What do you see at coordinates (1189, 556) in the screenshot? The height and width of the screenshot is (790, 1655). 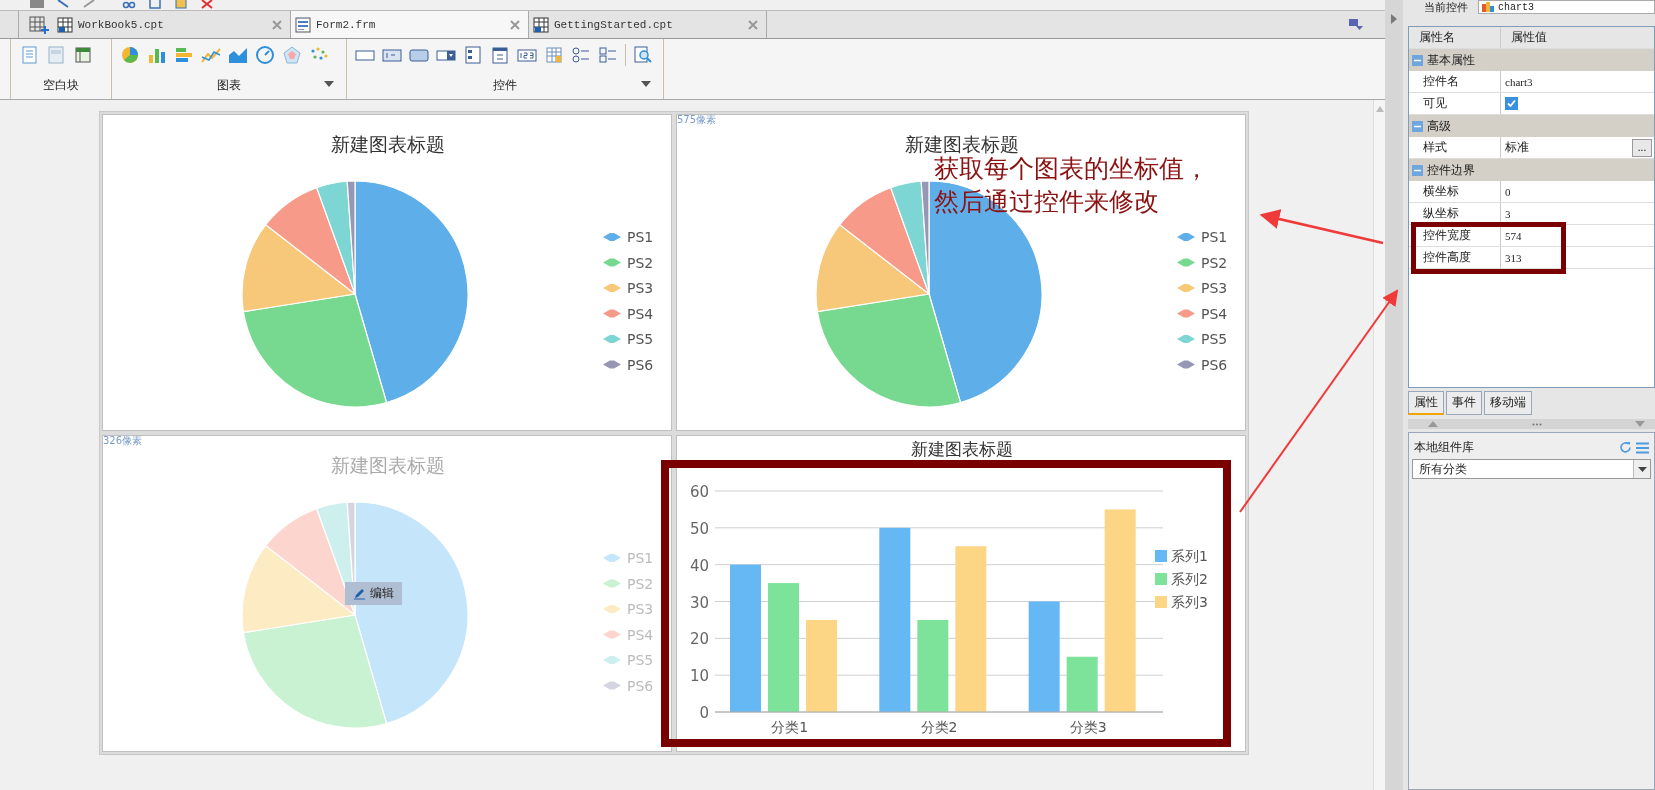 I see `legend-label: 系列1` at bounding box center [1189, 556].